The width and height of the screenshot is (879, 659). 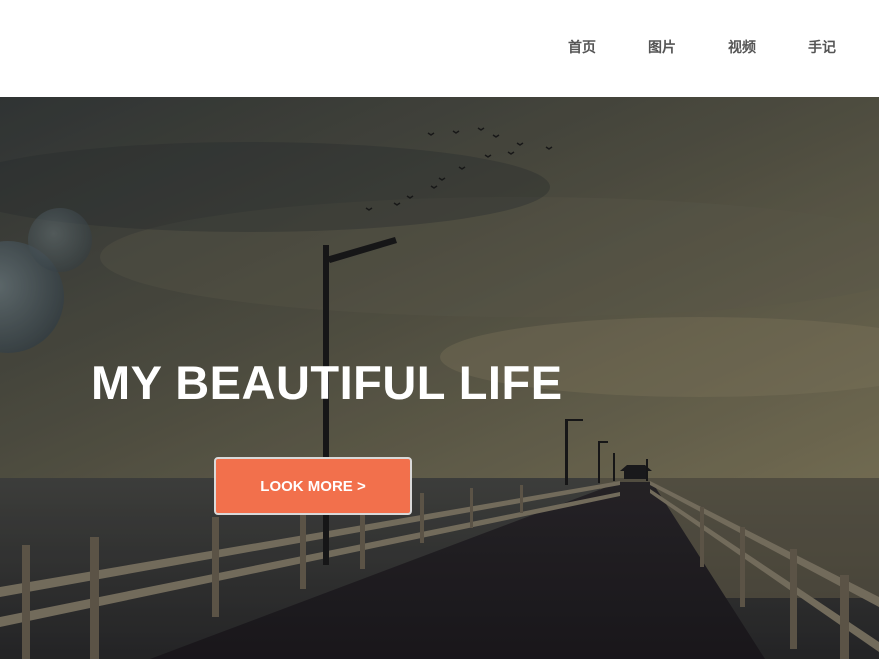 I want to click on nav-item-notes: 手记, so click(x=822, y=47).